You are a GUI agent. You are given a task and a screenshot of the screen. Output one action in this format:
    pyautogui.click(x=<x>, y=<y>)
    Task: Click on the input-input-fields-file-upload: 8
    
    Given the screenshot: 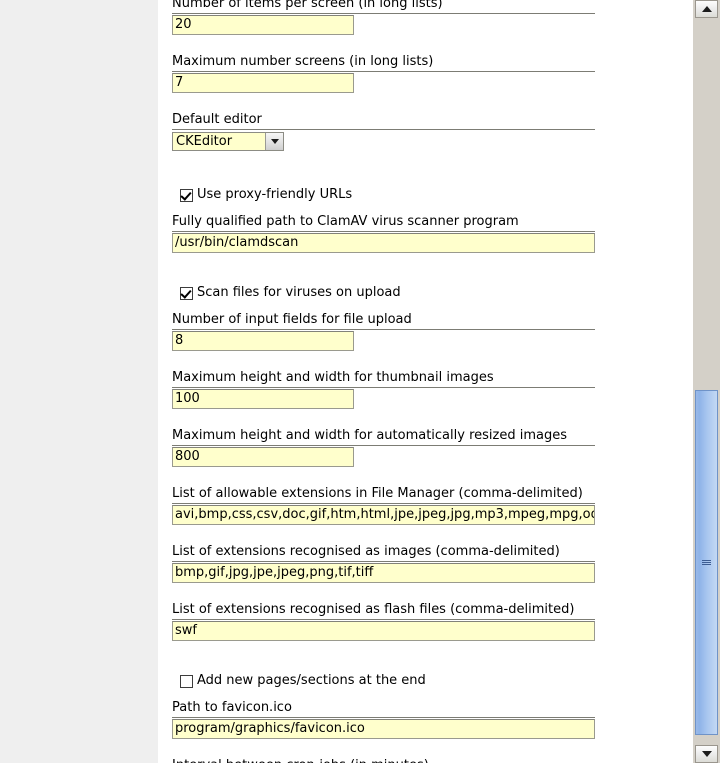 What is the action you would take?
    pyautogui.click(x=263, y=341)
    